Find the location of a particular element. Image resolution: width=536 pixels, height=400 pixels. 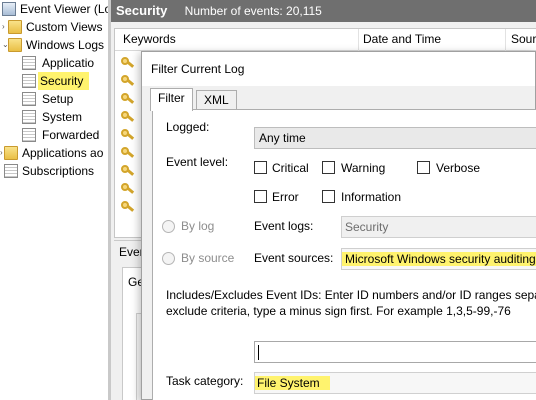

task-category-value: File System is located at coordinates (292, 383).